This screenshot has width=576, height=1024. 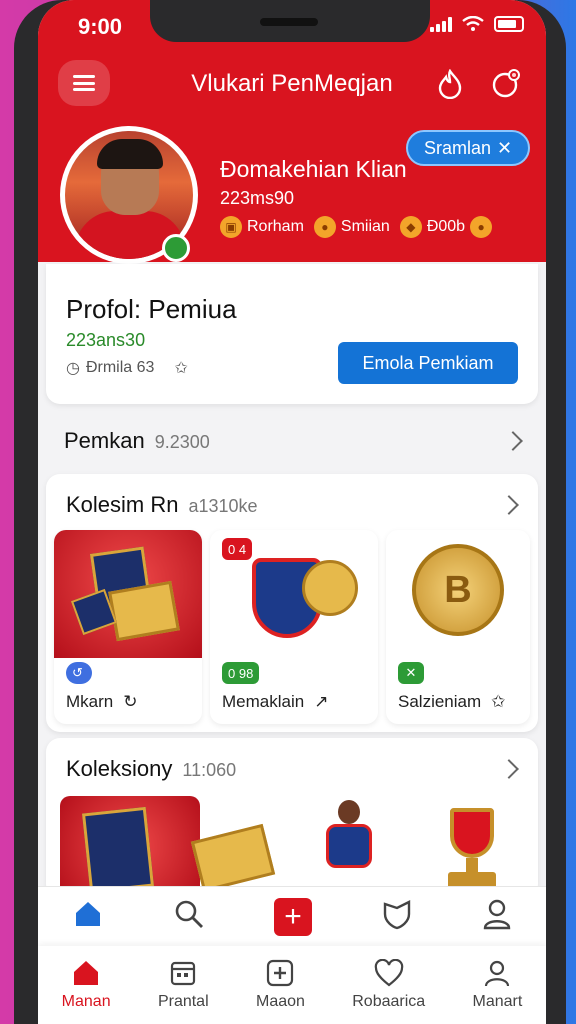 I want to click on flame-icon, so click(x=450, y=84).